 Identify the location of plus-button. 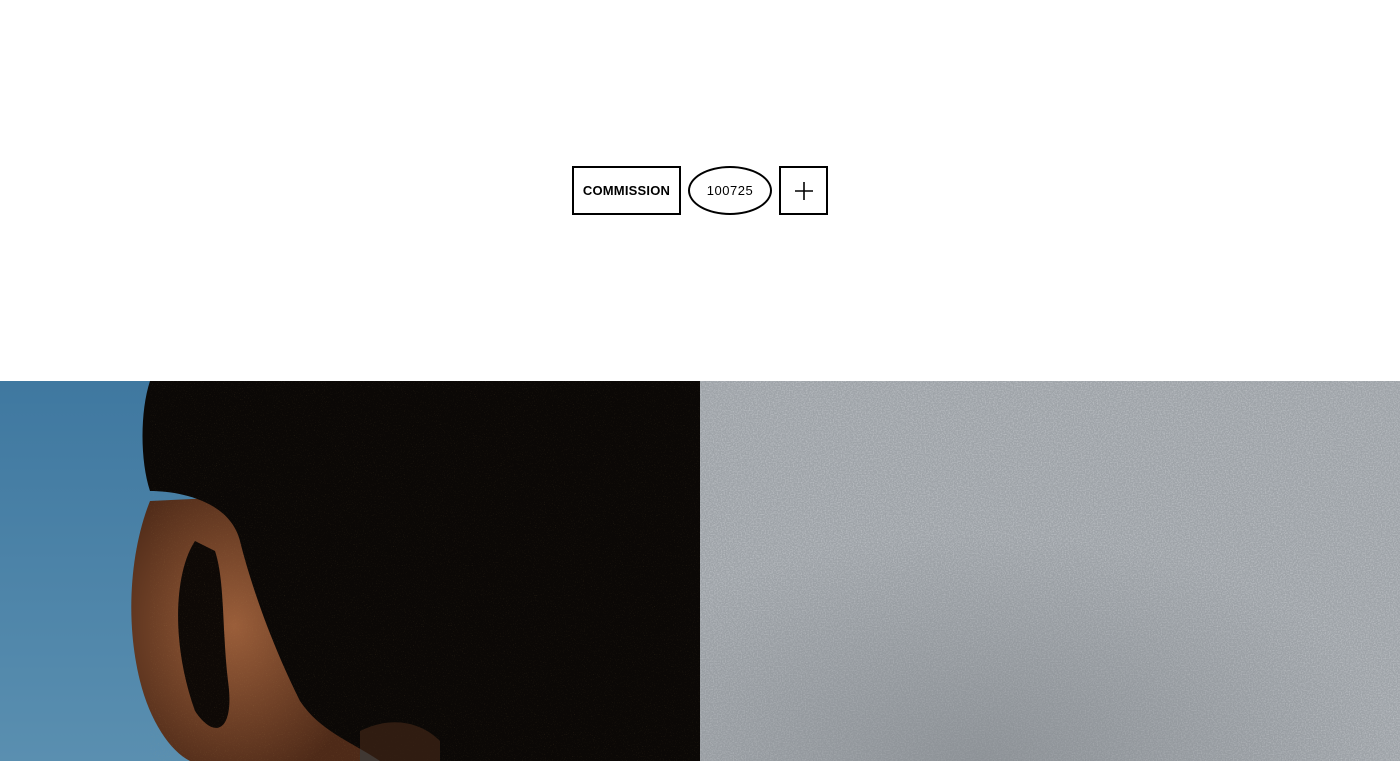
(803, 190).